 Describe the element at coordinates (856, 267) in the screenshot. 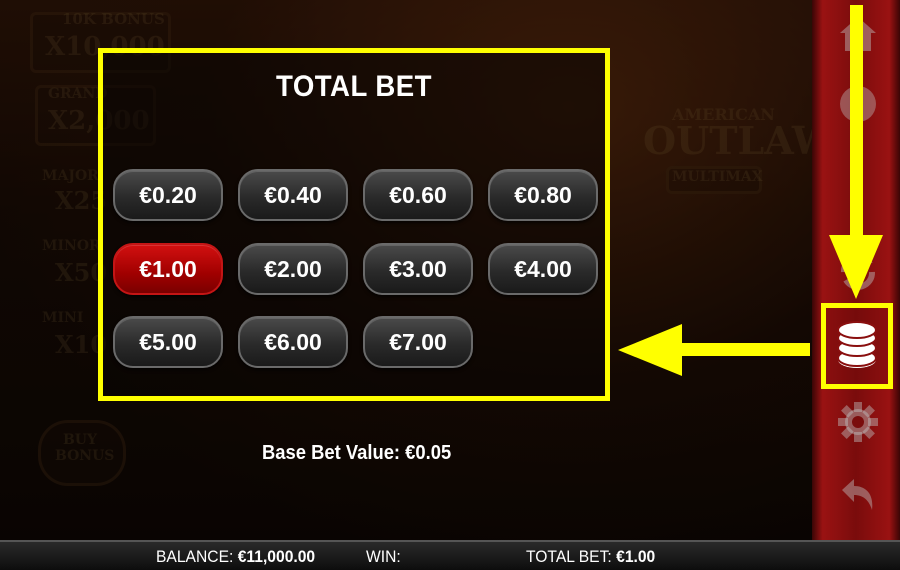

I see `arrow-down-head` at that location.